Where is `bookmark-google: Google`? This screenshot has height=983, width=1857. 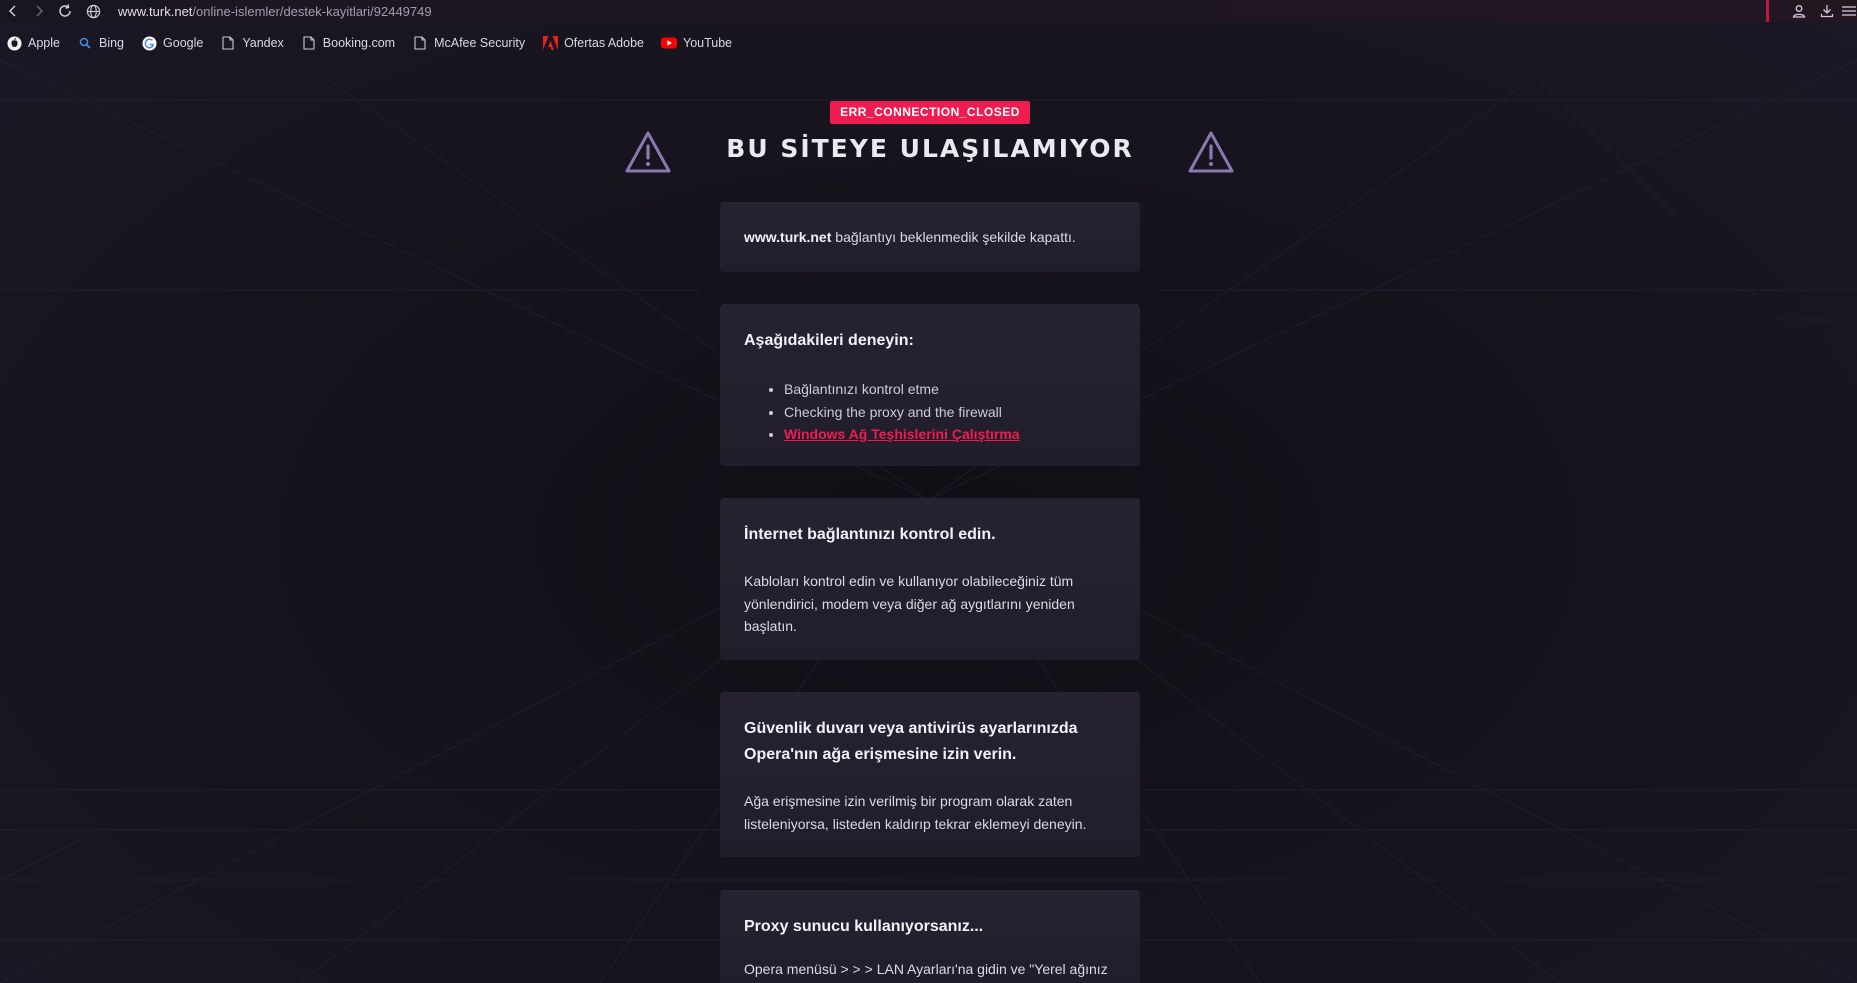
bookmark-google: Google is located at coordinates (172, 43).